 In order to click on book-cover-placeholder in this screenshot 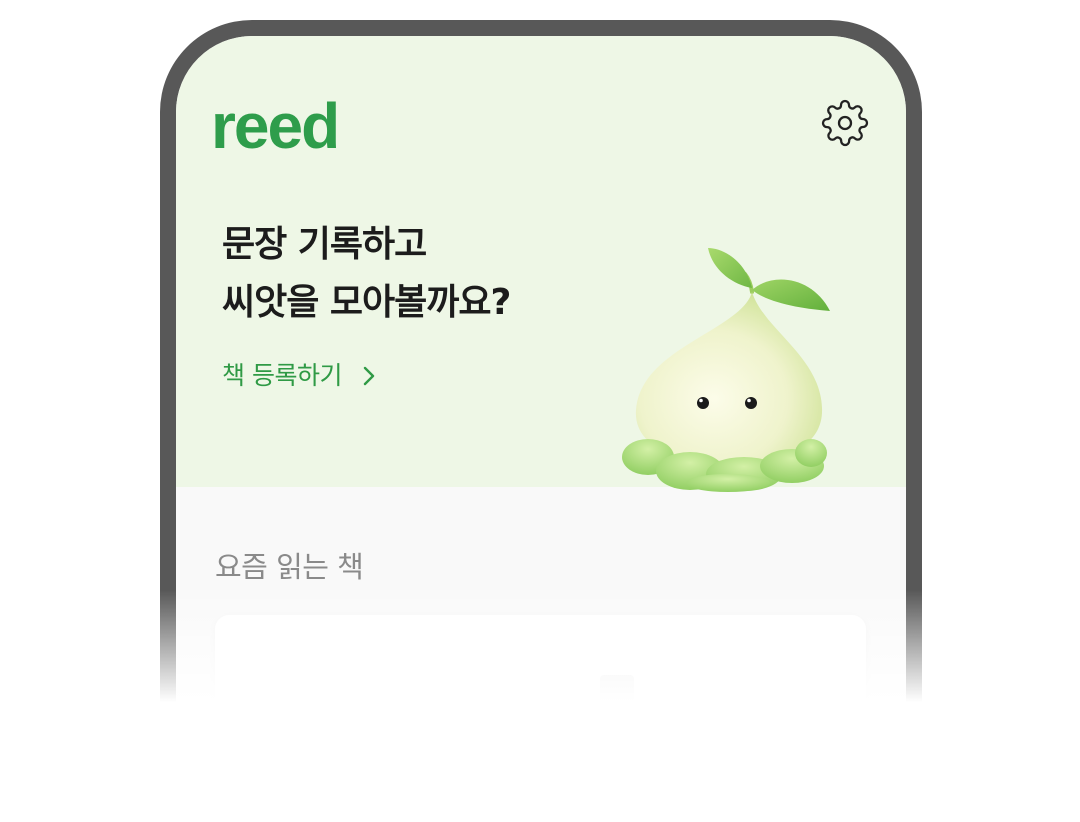, I will do `click(617, 695)`.